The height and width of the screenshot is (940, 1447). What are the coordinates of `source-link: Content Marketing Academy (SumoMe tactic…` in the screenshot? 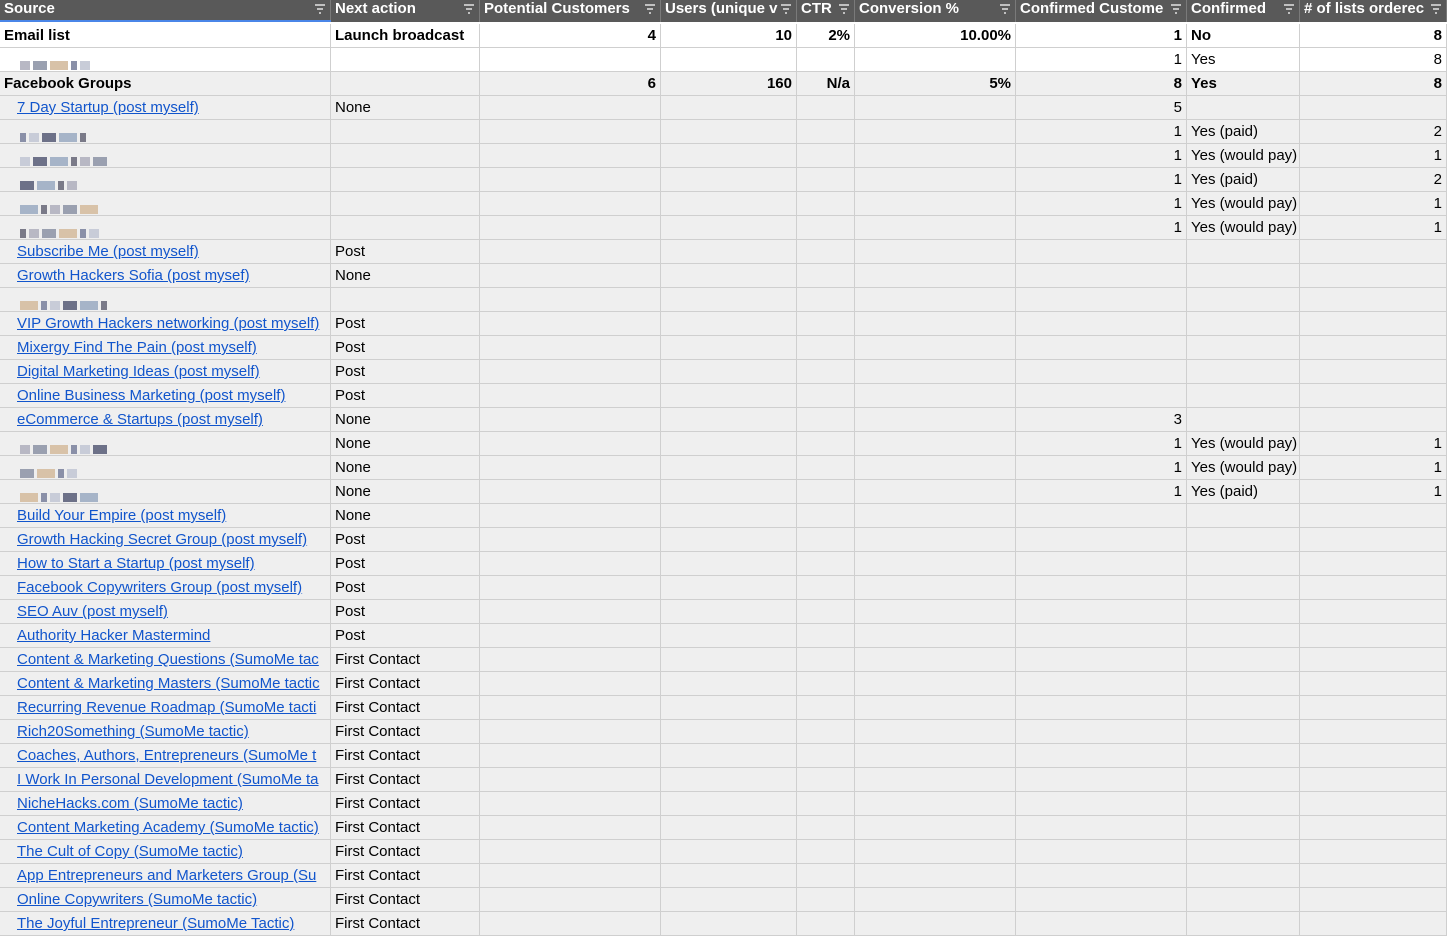 It's located at (161, 827).